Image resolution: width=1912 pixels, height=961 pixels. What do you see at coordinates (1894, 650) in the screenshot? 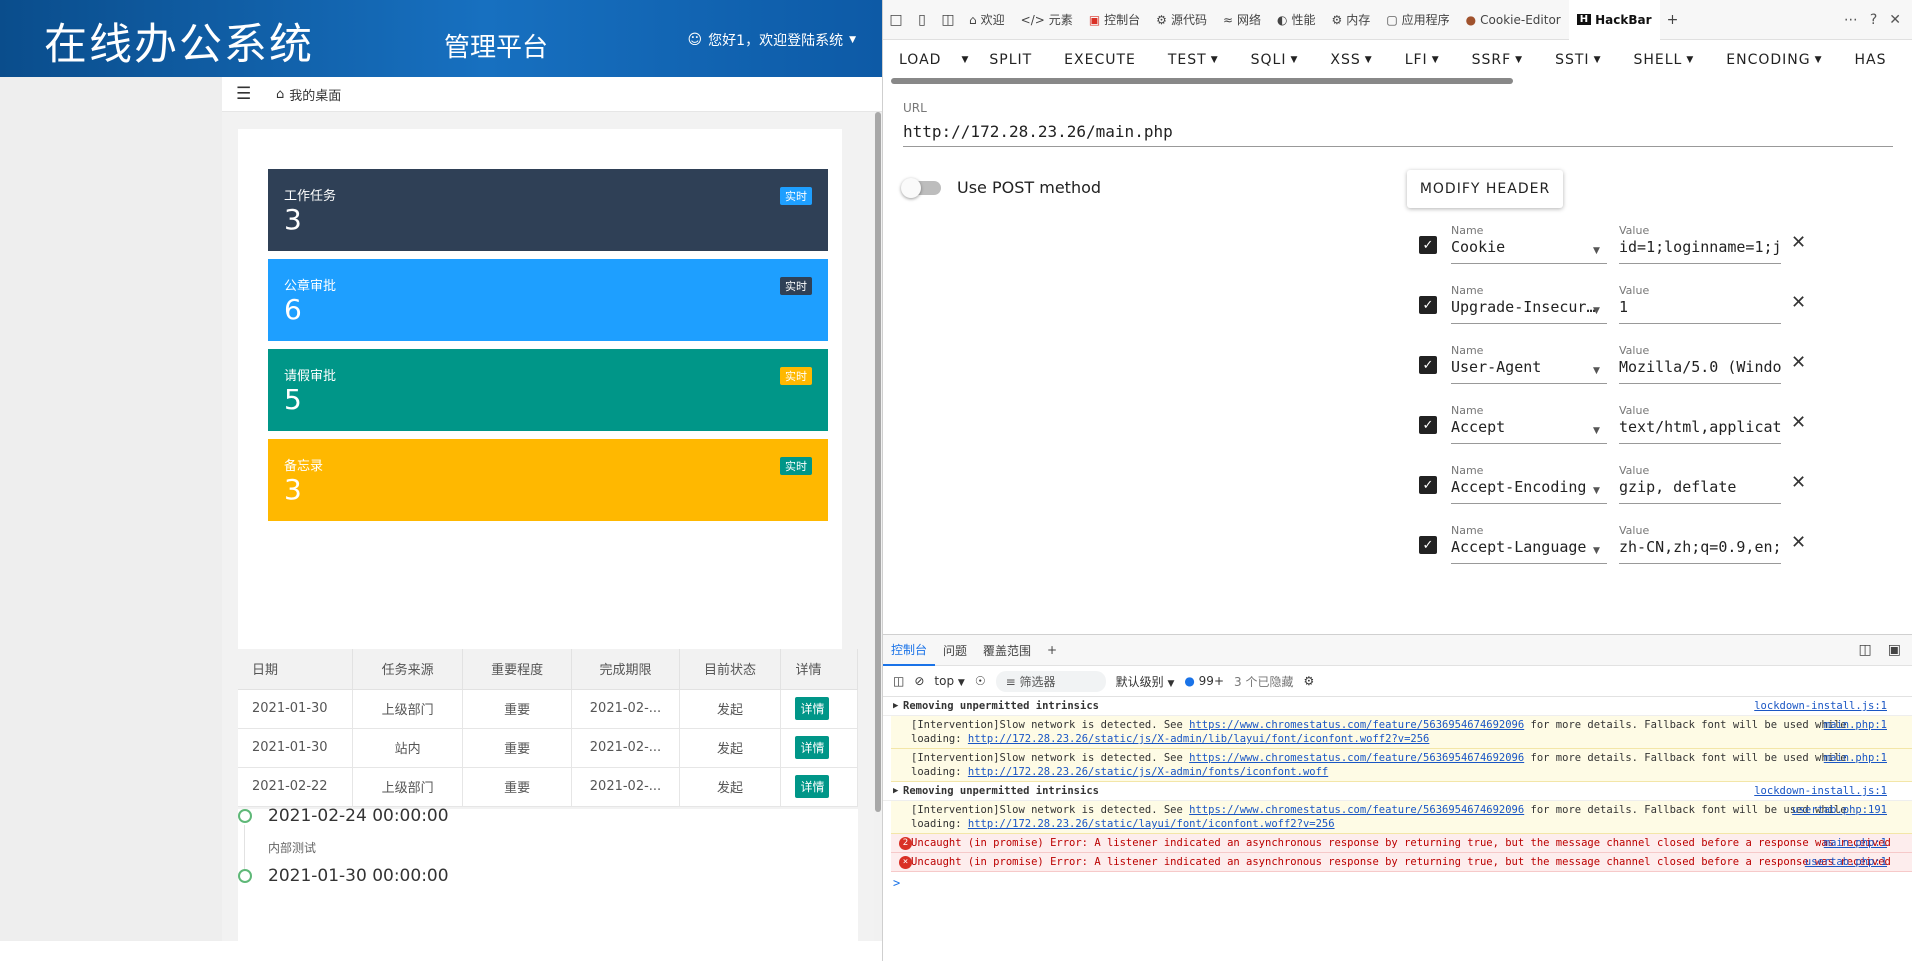
I see `close-drawer-icon: ▣` at bounding box center [1894, 650].